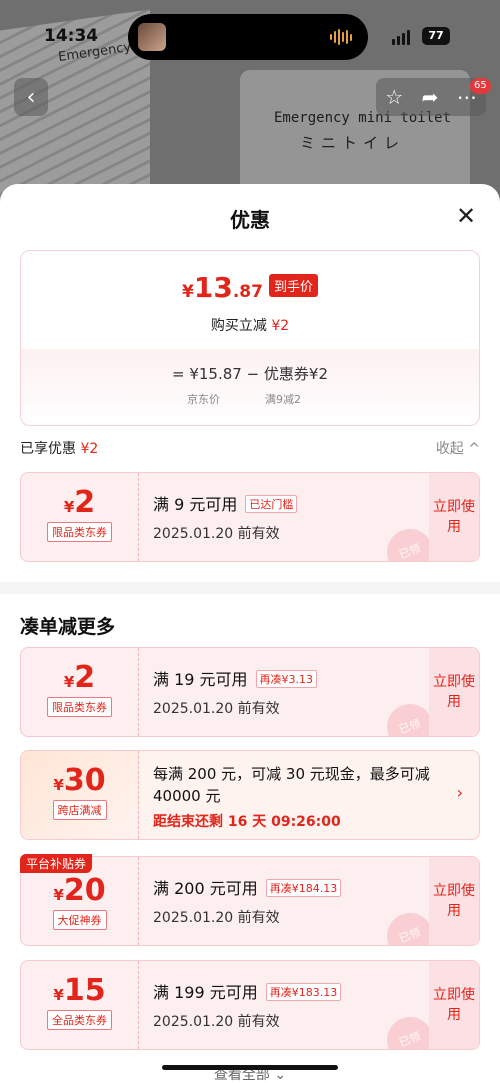 This screenshot has height=1083, width=500. I want to click on coupon-condition: 满 19 元可用, so click(200, 679).